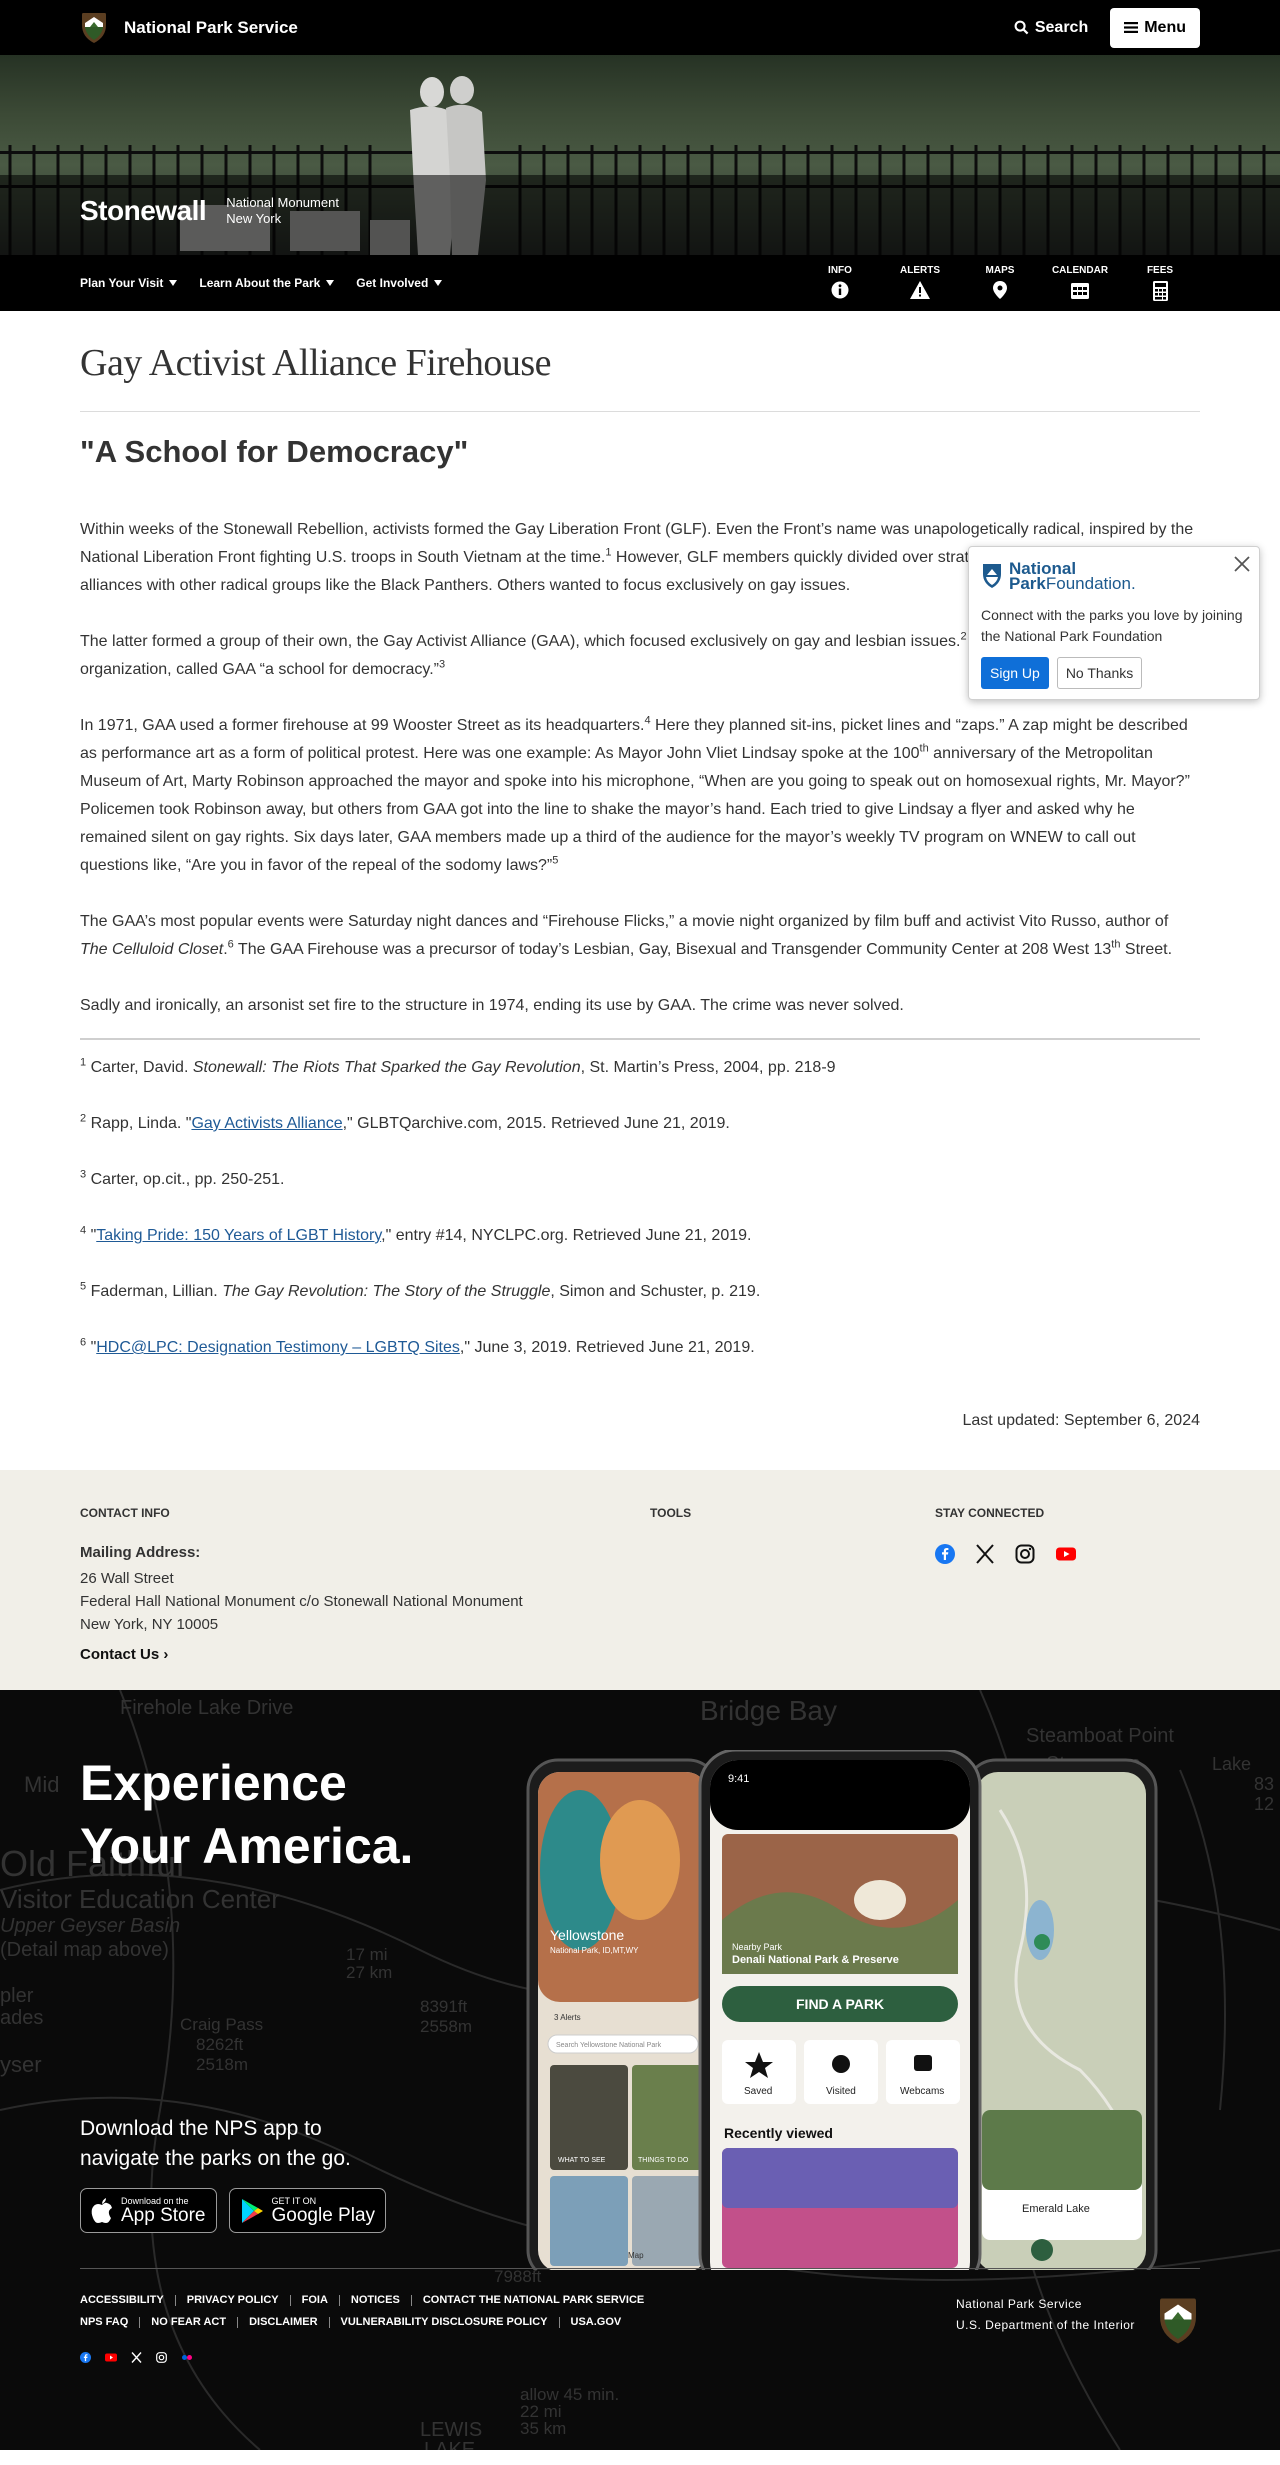  Describe the element at coordinates (187, 2357) in the screenshot. I see `footer-flickr-link` at that location.